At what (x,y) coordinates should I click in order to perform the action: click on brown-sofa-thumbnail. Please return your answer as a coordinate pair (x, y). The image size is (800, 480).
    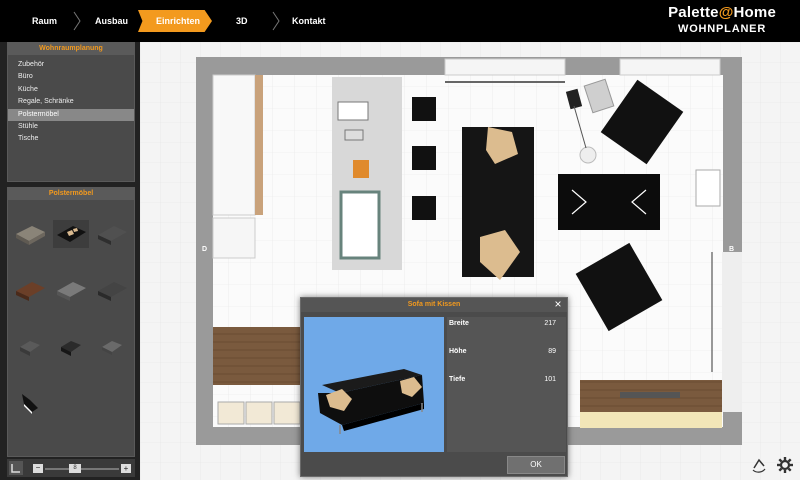
    Looking at the image, I should click on (30, 290).